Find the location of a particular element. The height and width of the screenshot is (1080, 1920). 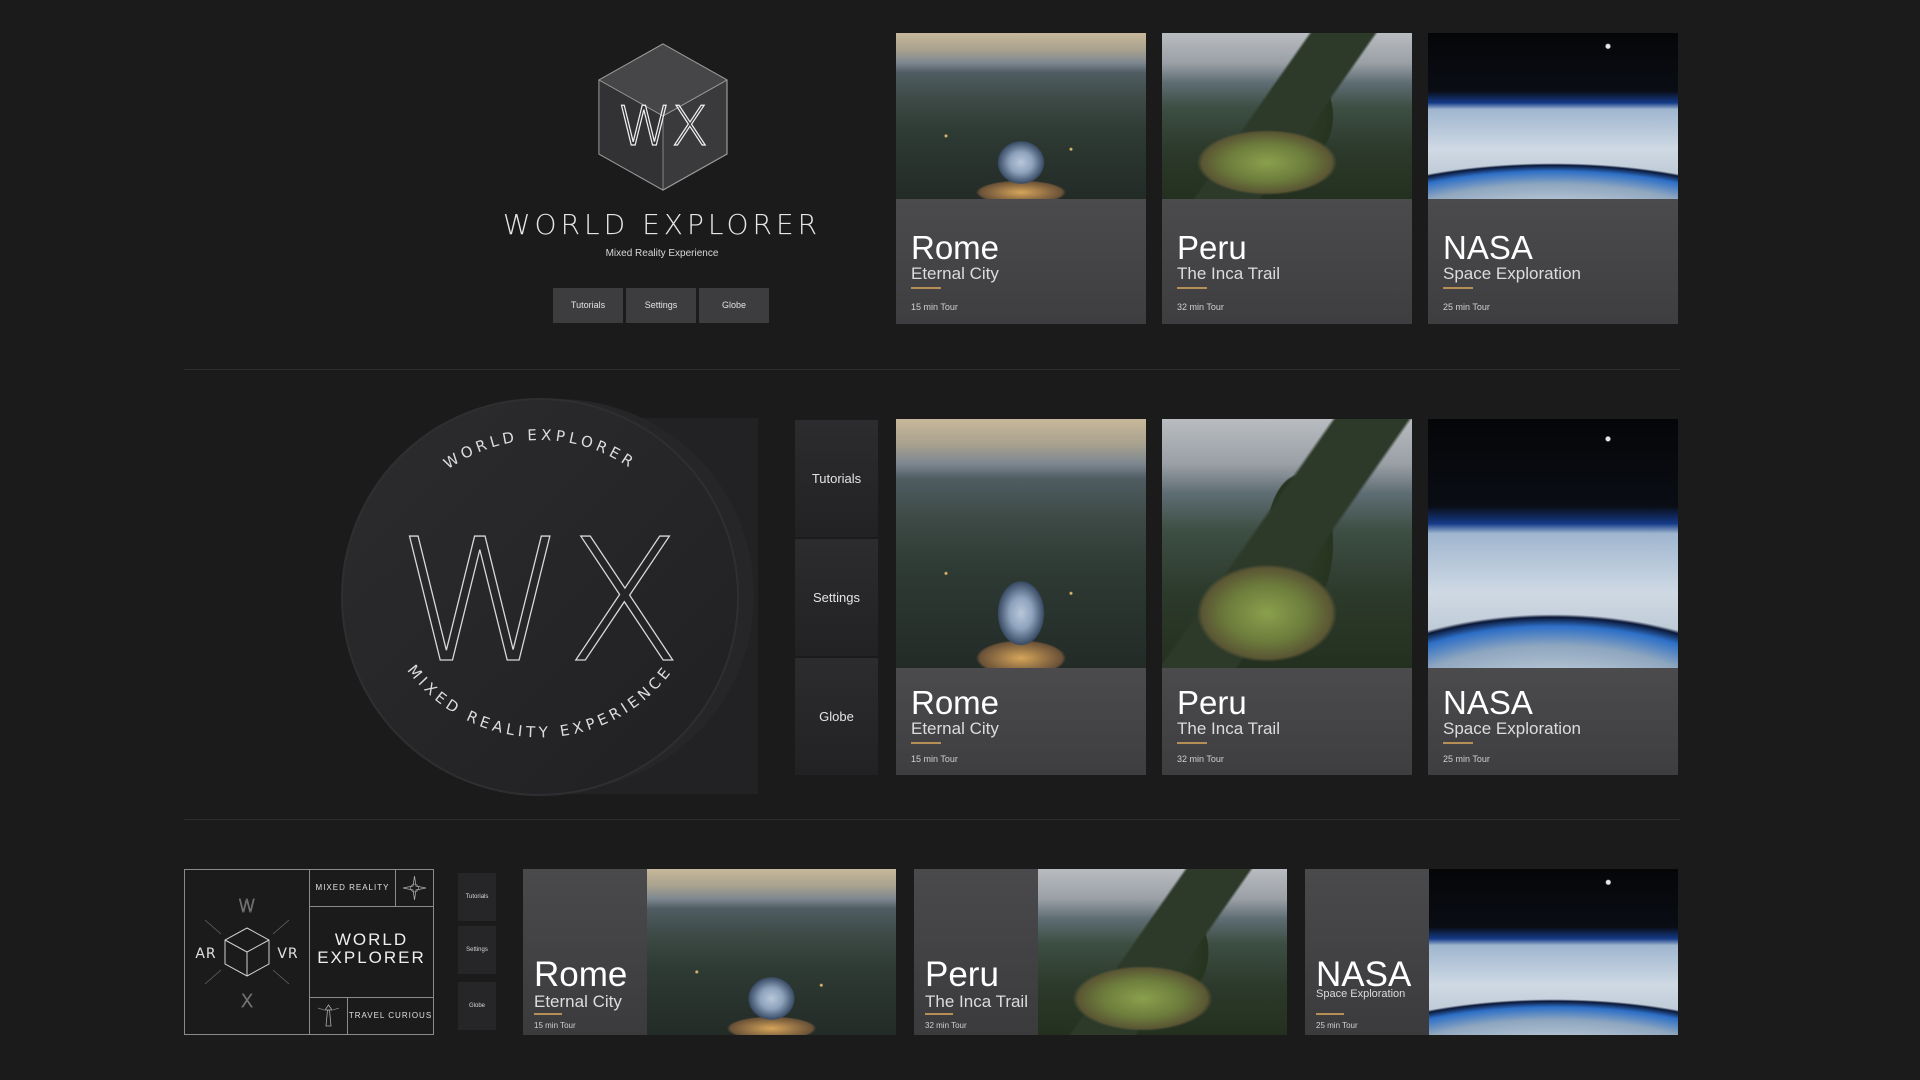

grid-star-cell is located at coordinates (414, 888).